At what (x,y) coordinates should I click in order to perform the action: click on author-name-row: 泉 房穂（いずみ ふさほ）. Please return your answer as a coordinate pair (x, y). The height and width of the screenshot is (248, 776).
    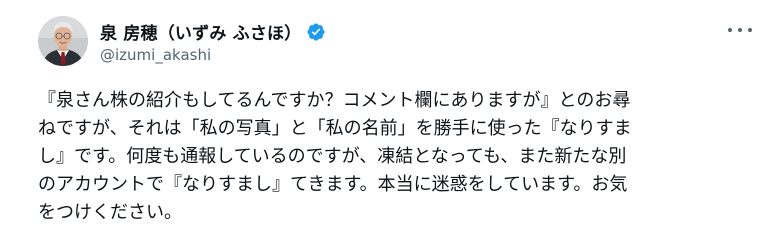
    Looking at the image, I should click on (213, 31).